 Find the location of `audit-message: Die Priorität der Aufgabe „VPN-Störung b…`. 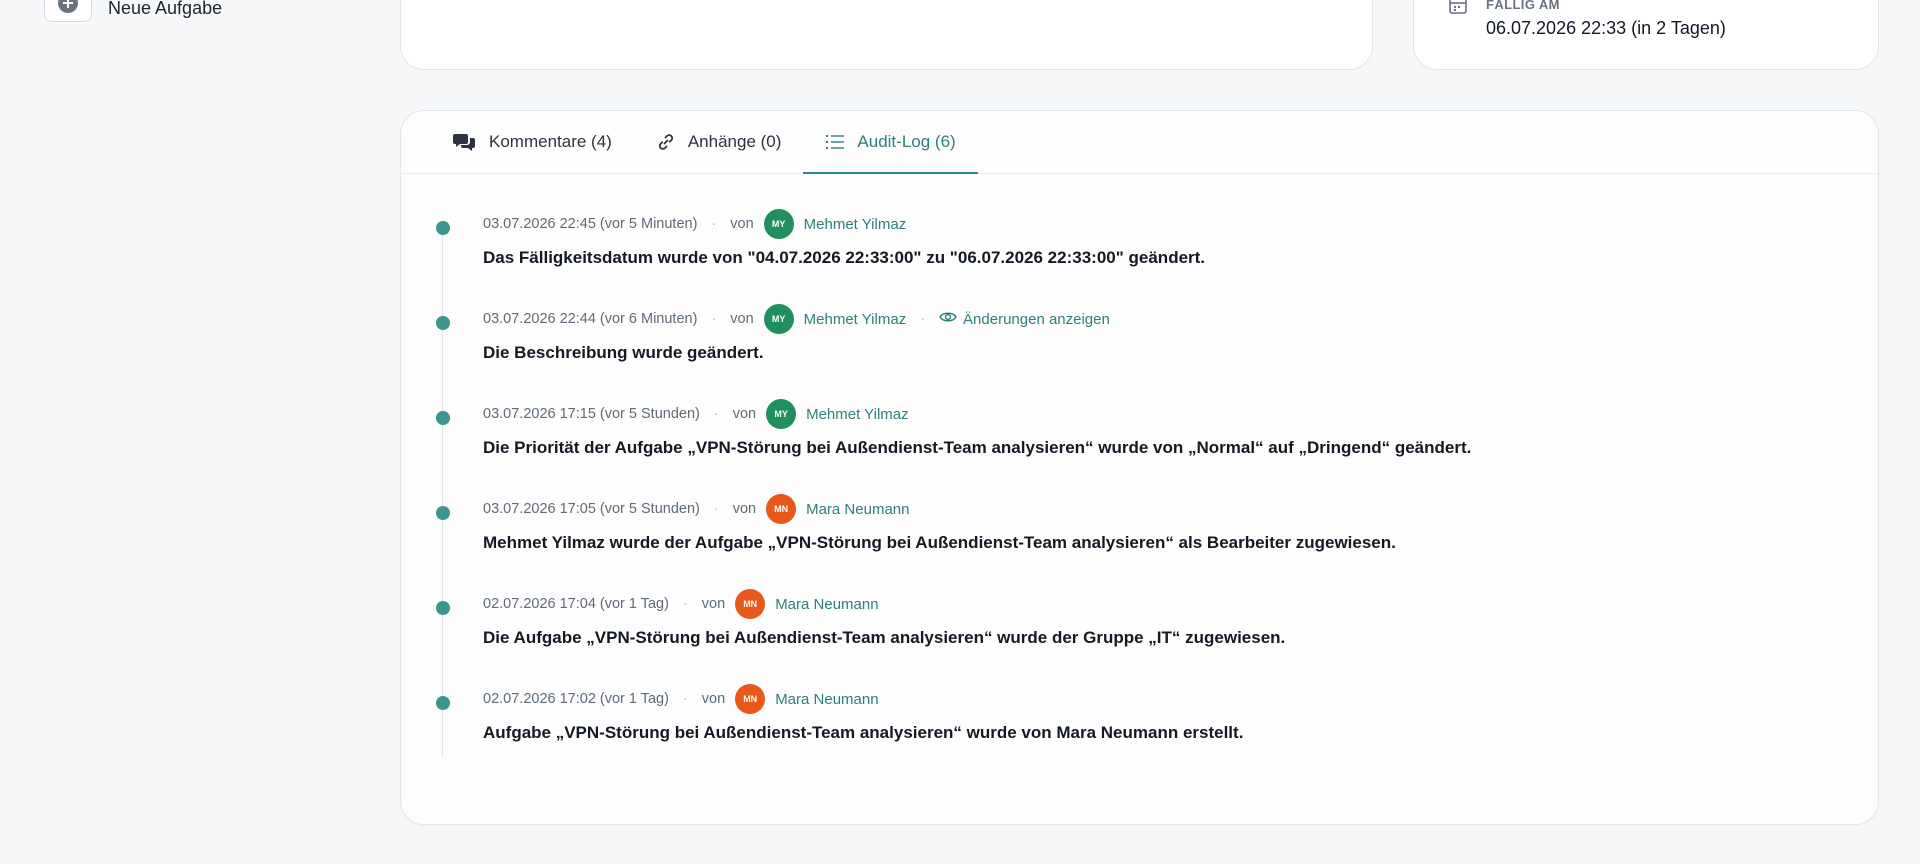

audit-message: Die Priorität der Aufgabe „VPN-Störung b… is located at coordinates (977, 447).